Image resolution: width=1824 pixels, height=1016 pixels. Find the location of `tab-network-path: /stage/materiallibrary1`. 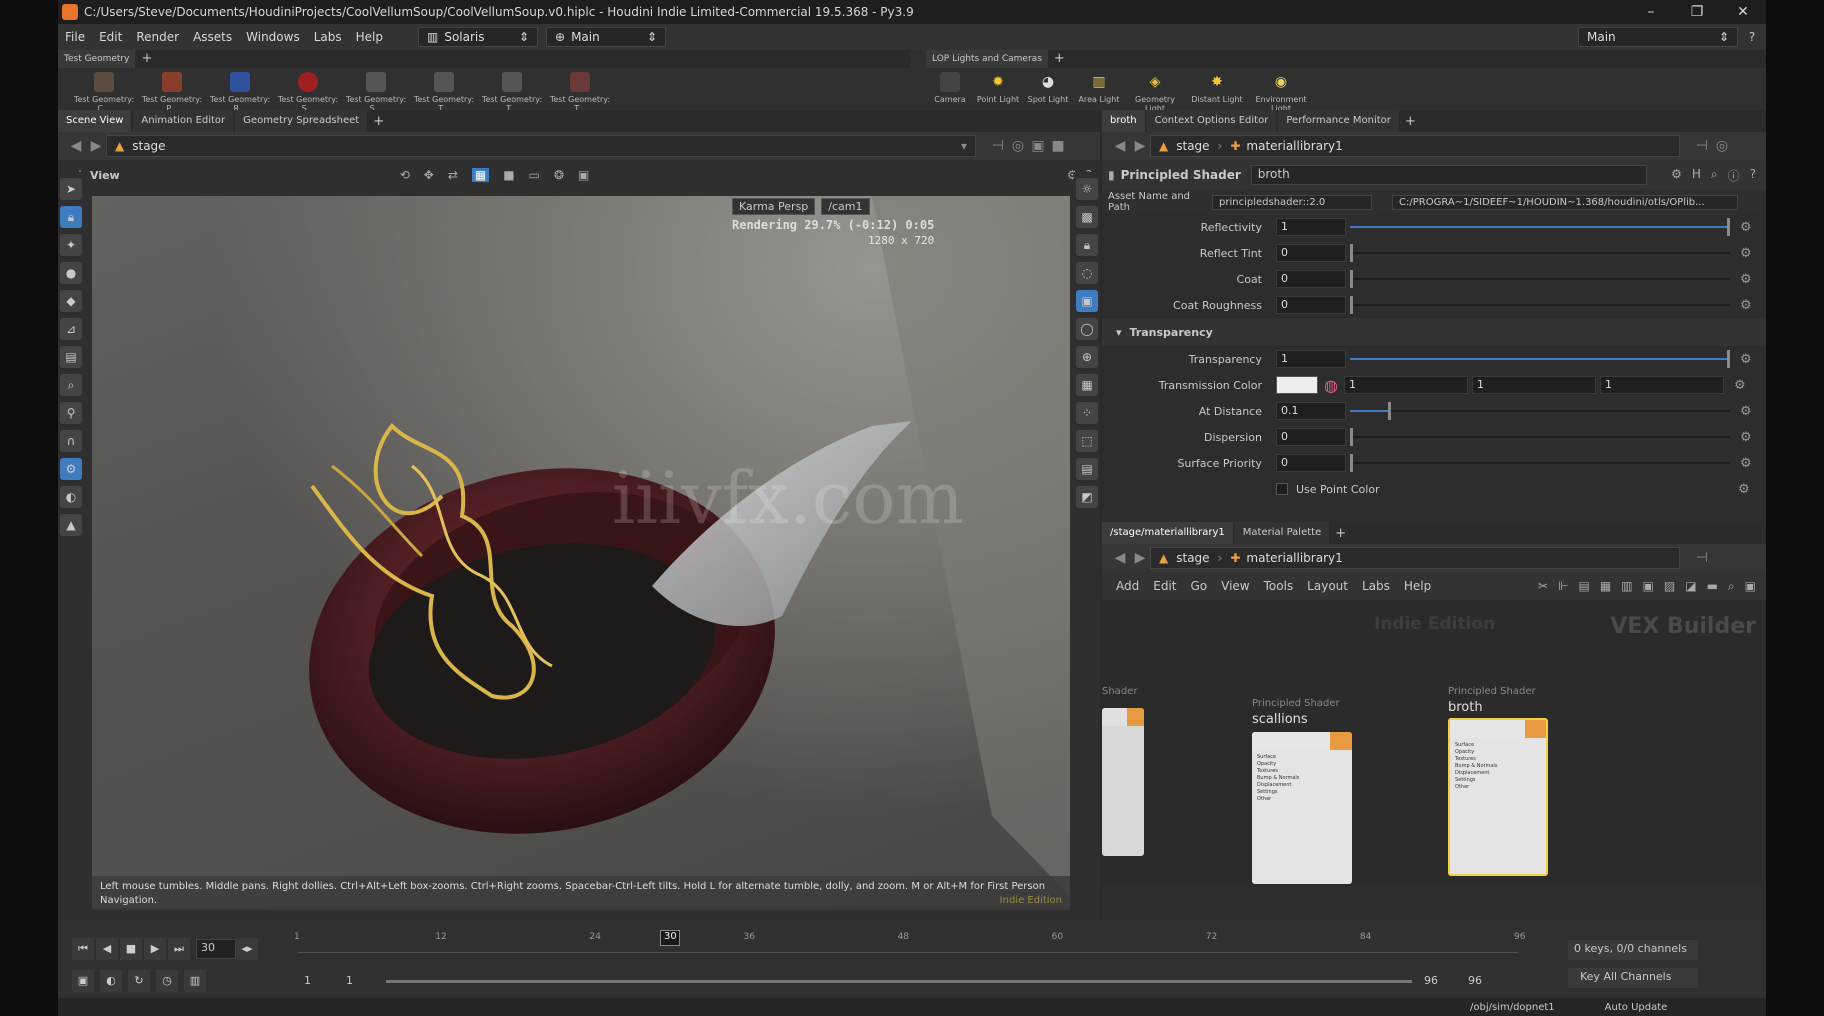

tab-network-path: /stage/materiallibrary1 is located at coordinates (1167, 533).